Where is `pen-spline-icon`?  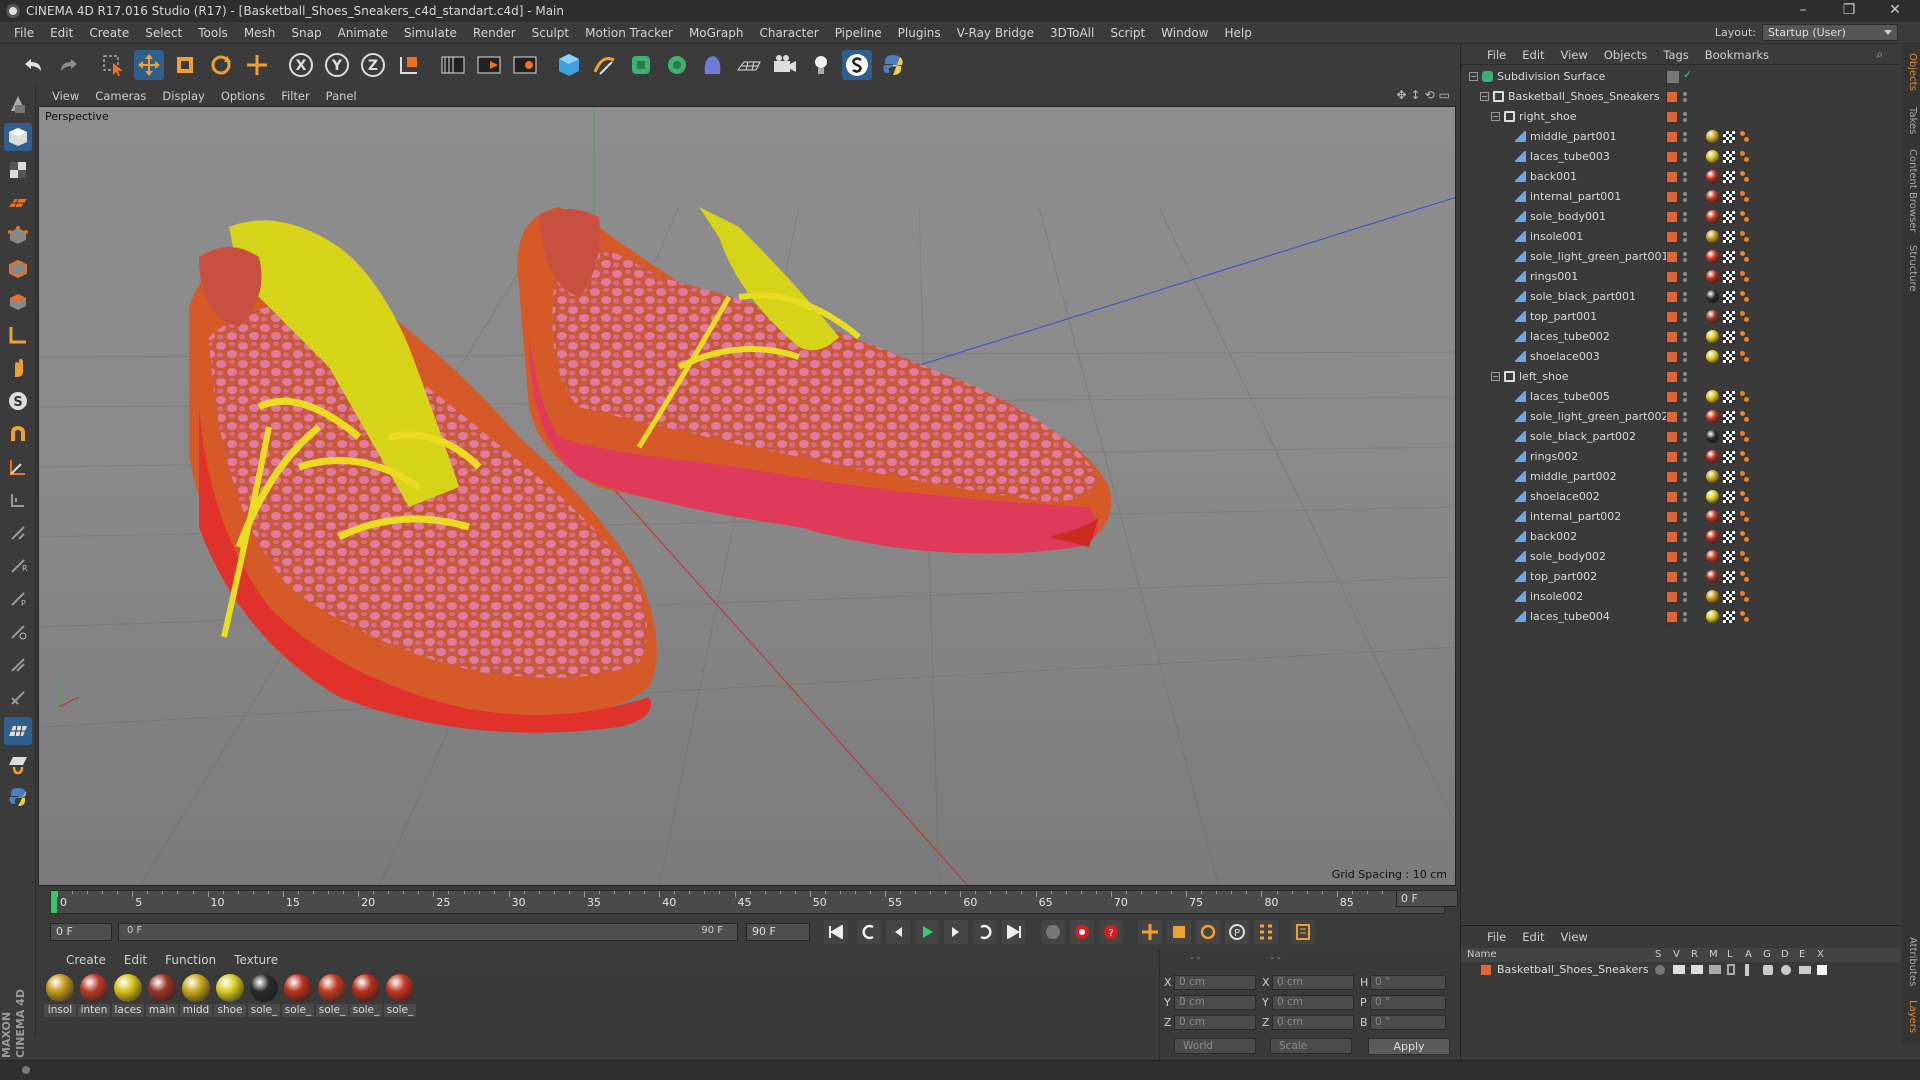
pen-spline-icon is located at coordinates (605, 65).